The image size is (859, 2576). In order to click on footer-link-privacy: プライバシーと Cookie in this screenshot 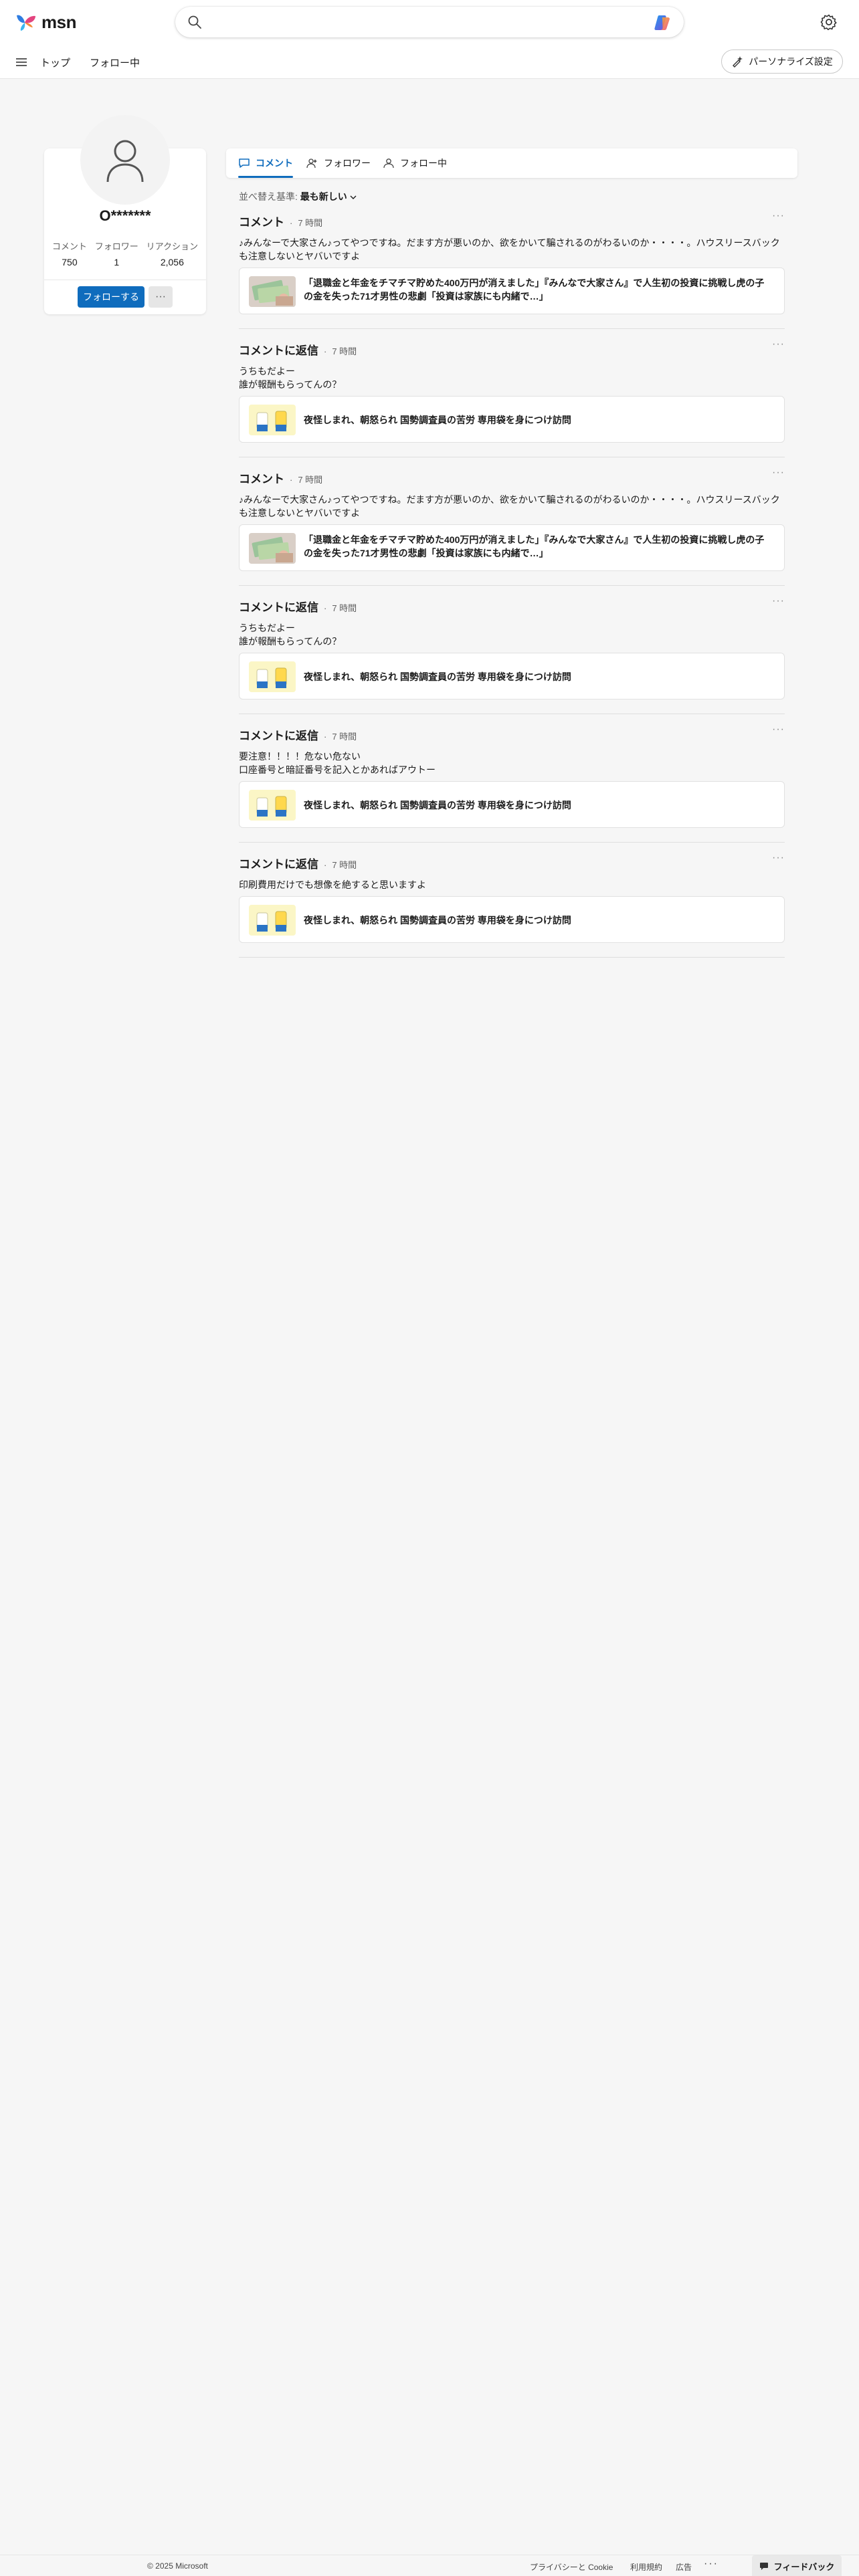, I will do `click(571, 2567)`.